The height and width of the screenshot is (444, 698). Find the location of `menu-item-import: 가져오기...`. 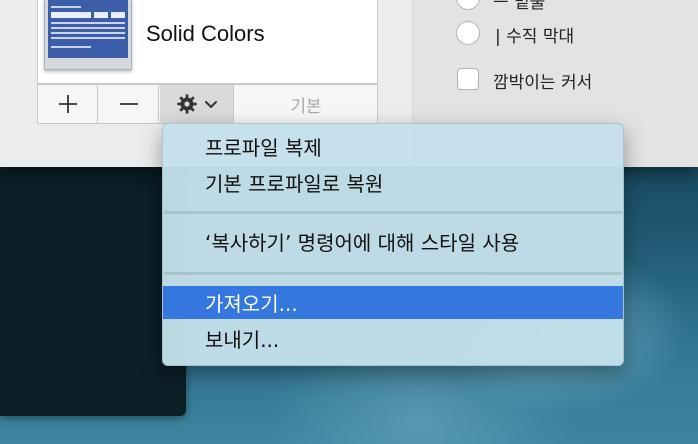

menu-item-import: 가져오기... is located at coordinates (393, 302).